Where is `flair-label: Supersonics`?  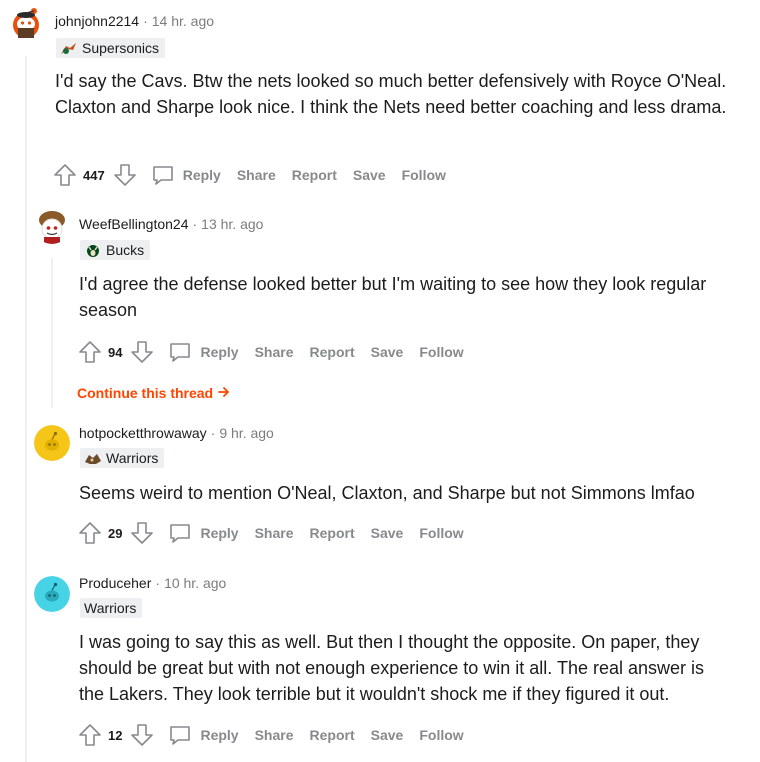 flair-label: Supersonics is located at coordinates (121, 48).